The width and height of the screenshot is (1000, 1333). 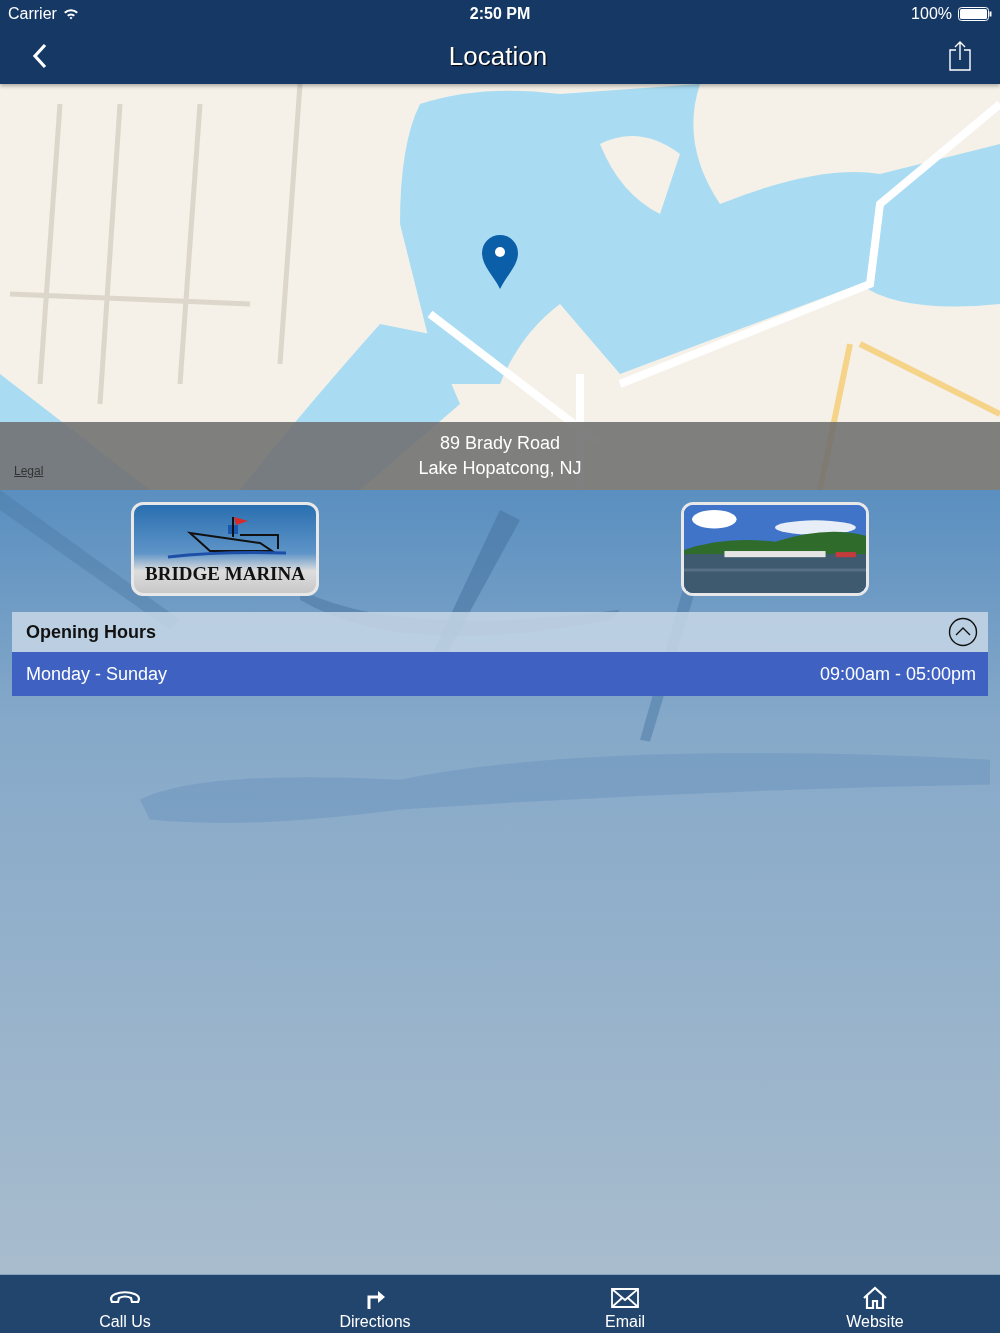 What do you see at coordinates (625, 1304) in the screenshot?
I see `tab-button: Email` at bounding box center [625, 1304].